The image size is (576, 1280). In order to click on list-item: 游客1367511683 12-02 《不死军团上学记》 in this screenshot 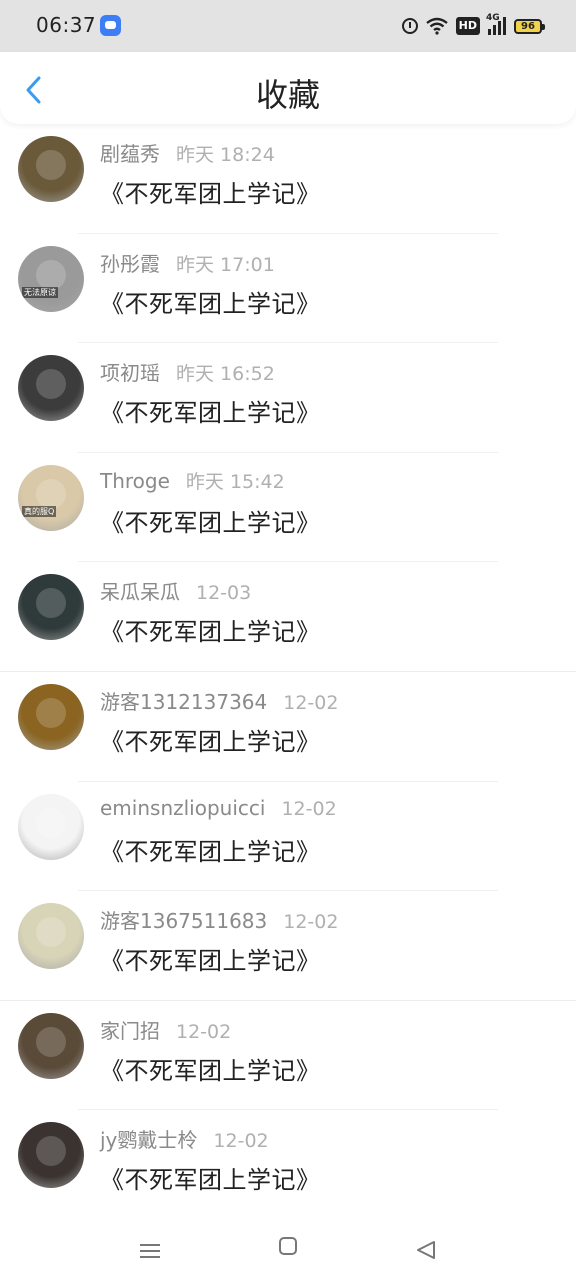, I will do `click(288, 946)`.